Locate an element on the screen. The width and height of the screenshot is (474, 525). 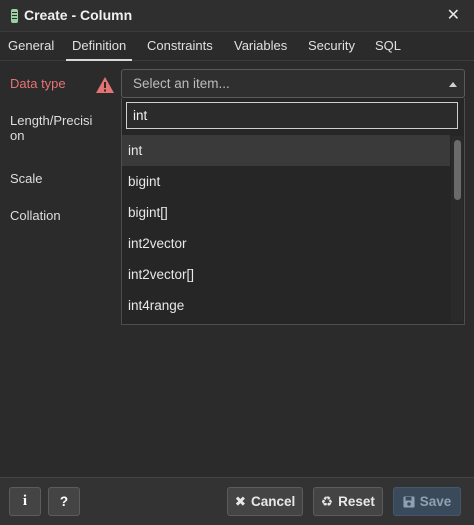
option-int4range: int4range is located at coordinates (286, 305).